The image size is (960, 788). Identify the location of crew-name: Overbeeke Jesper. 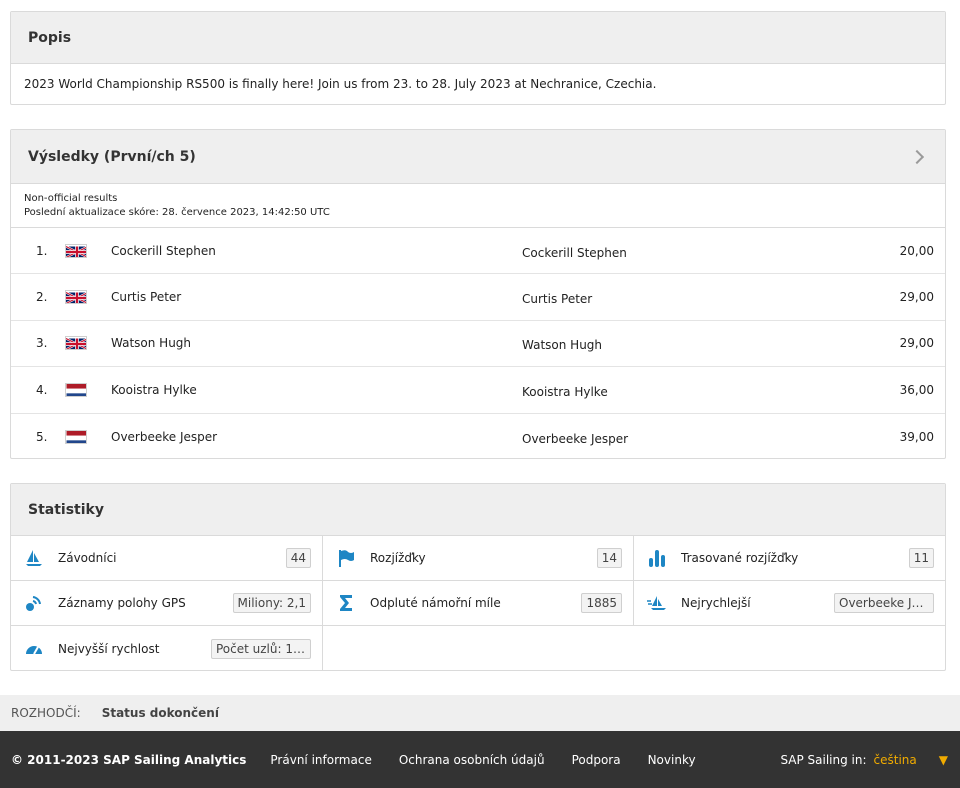
(575, 438).